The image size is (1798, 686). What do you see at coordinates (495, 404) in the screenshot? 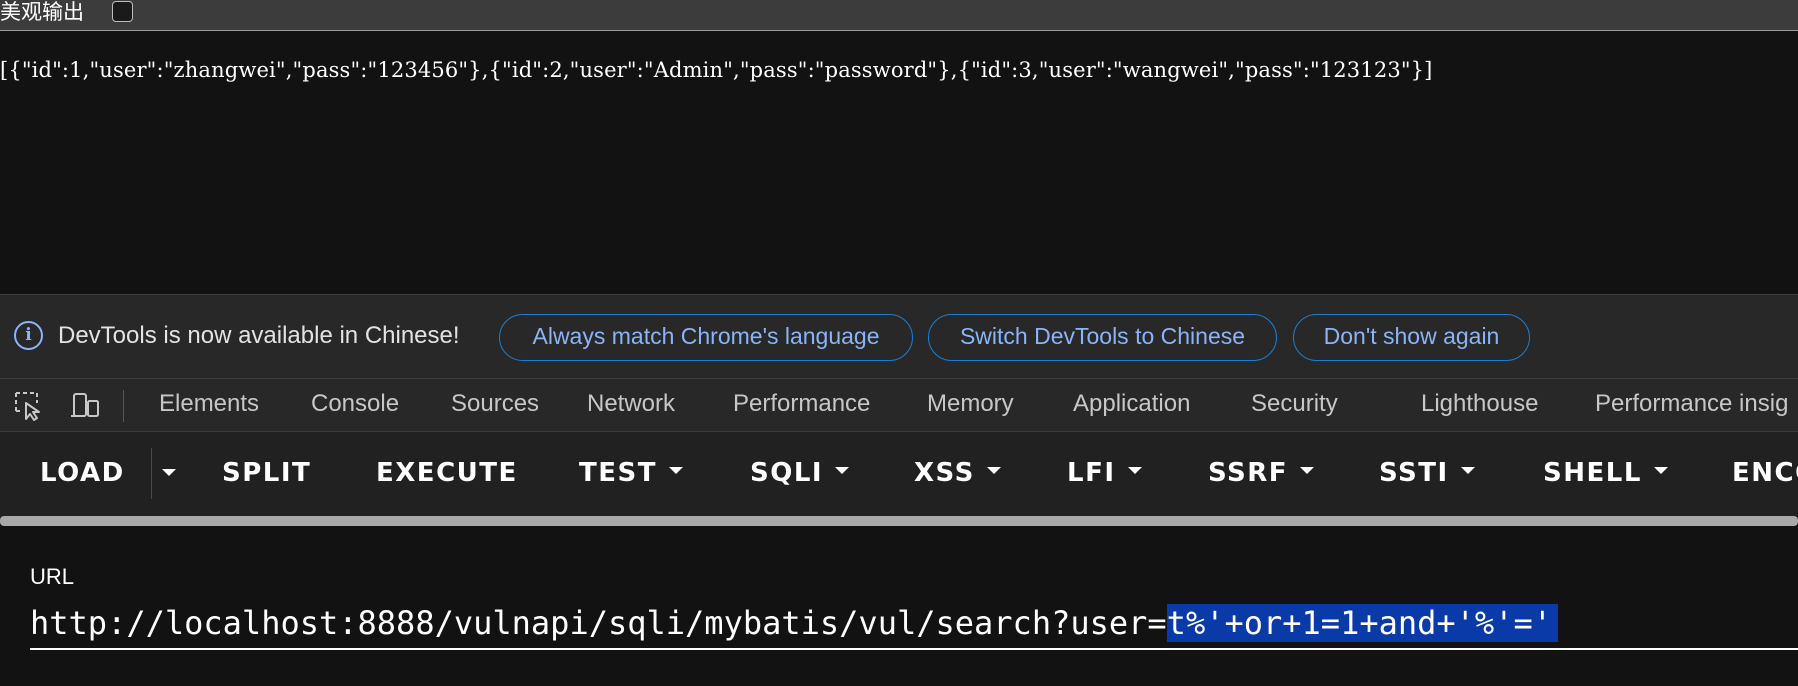
I see `tab-sources: Sources` at bounding box center [495, 404].